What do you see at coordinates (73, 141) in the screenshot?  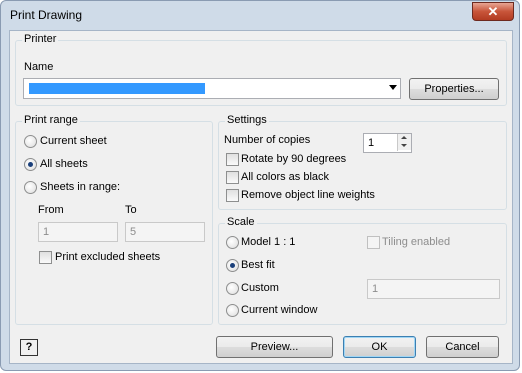 I see `current-sheet-label: Current sheet` at bounding box center [73, 141].